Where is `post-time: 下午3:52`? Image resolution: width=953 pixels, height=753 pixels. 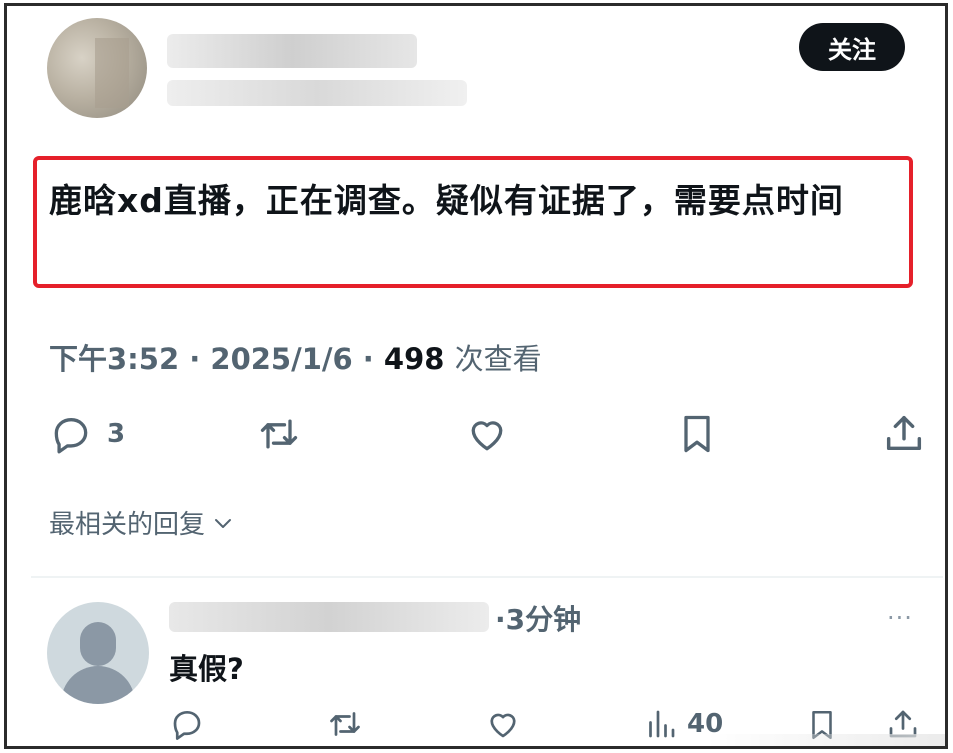
post-time: 下午3:52 is located at coordinates (114, 359).